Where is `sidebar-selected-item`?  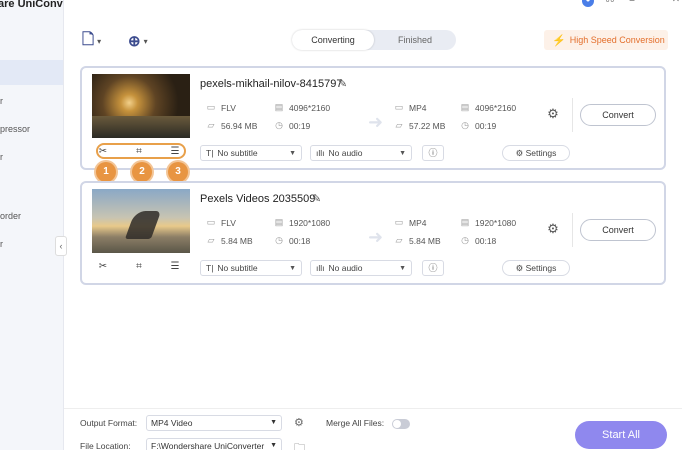 sidebar-selected-item is located at coordinates (31, 72).